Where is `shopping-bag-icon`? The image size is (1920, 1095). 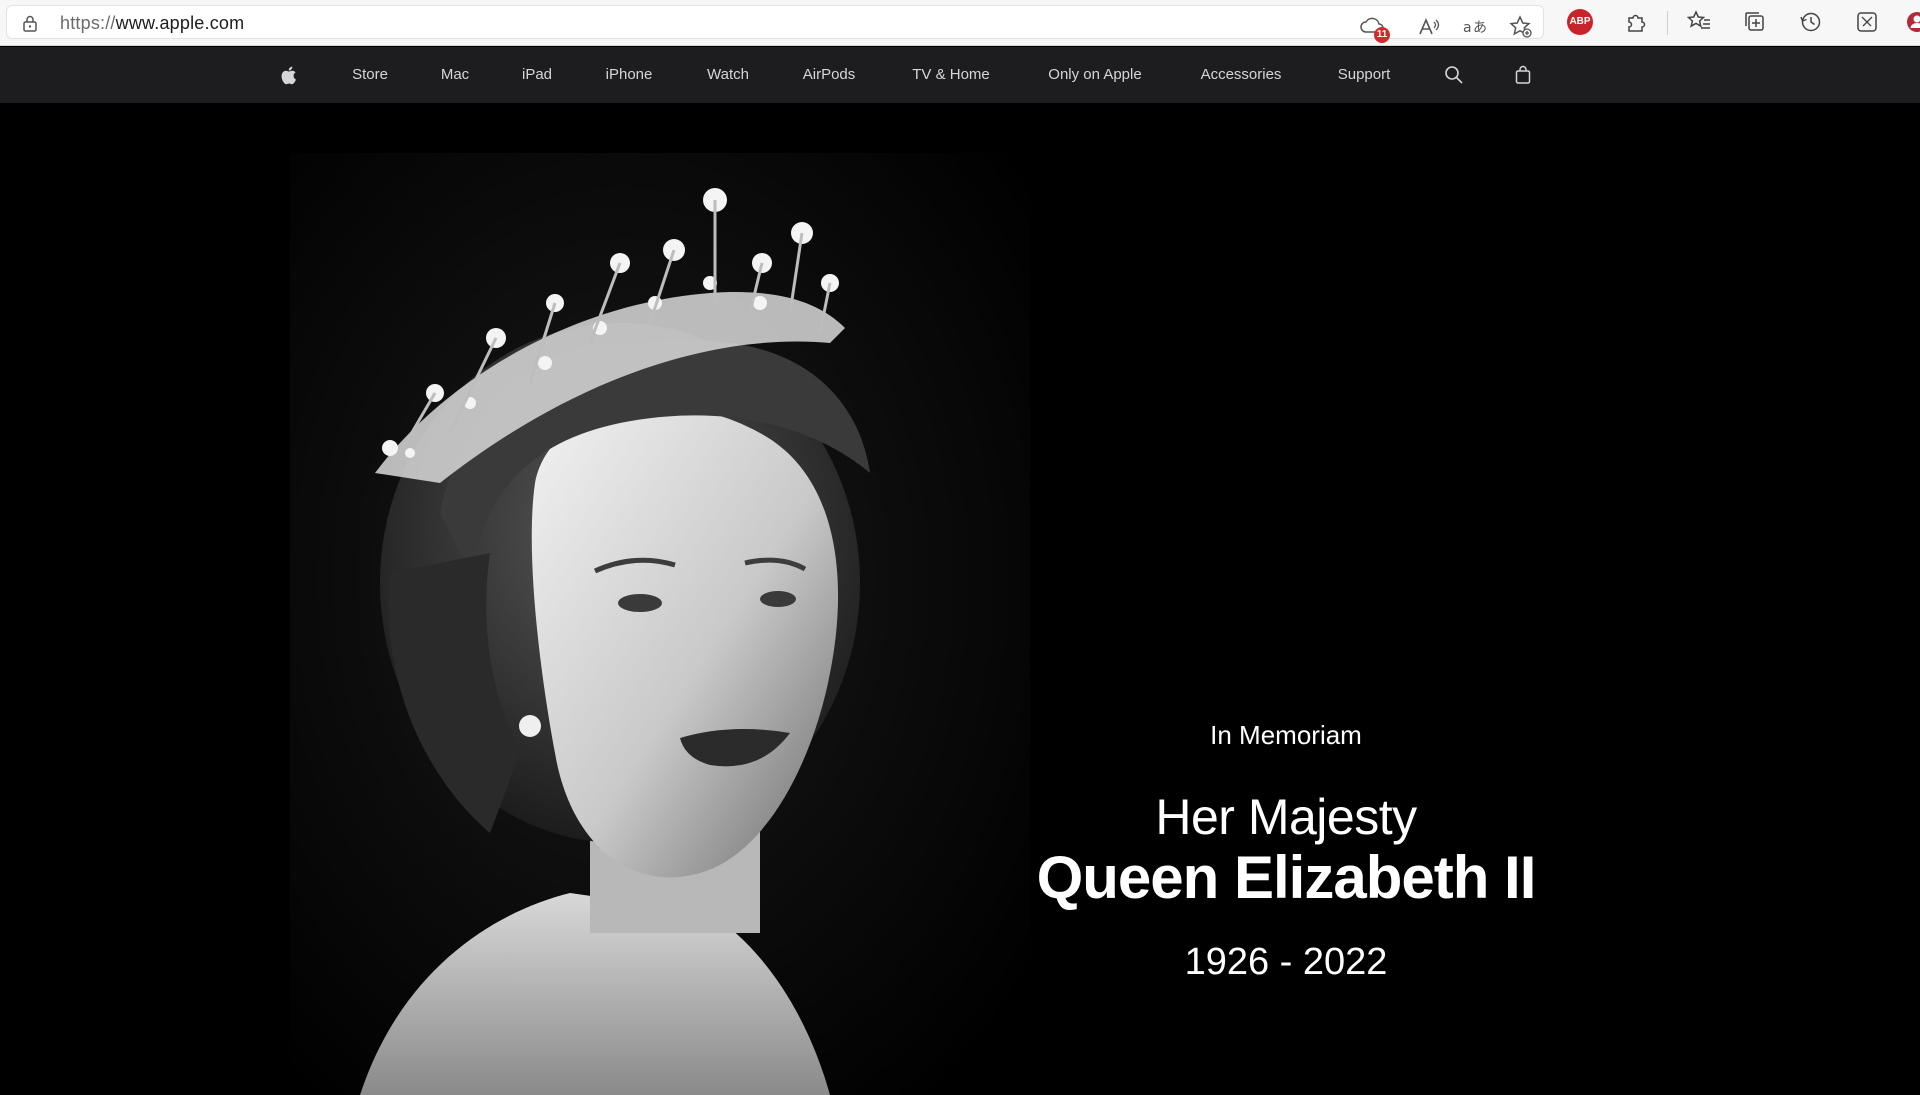
shopping-bag-icon is located at coordinates (1523, 75).